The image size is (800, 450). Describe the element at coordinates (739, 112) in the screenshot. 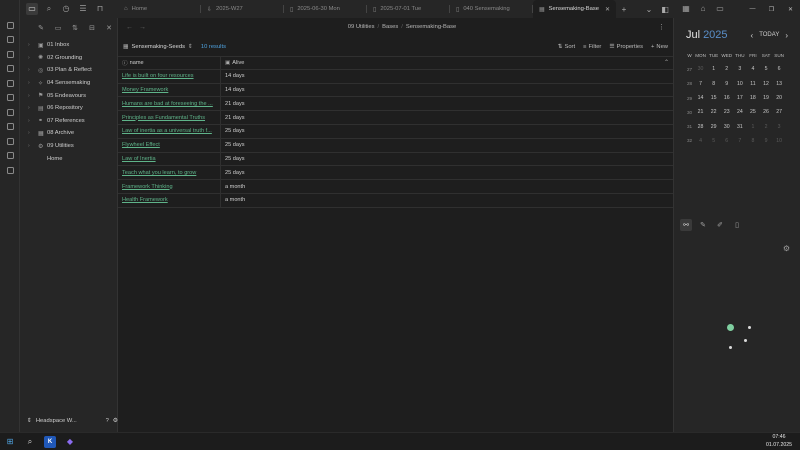

I see `calendar-day: 24` at that location.